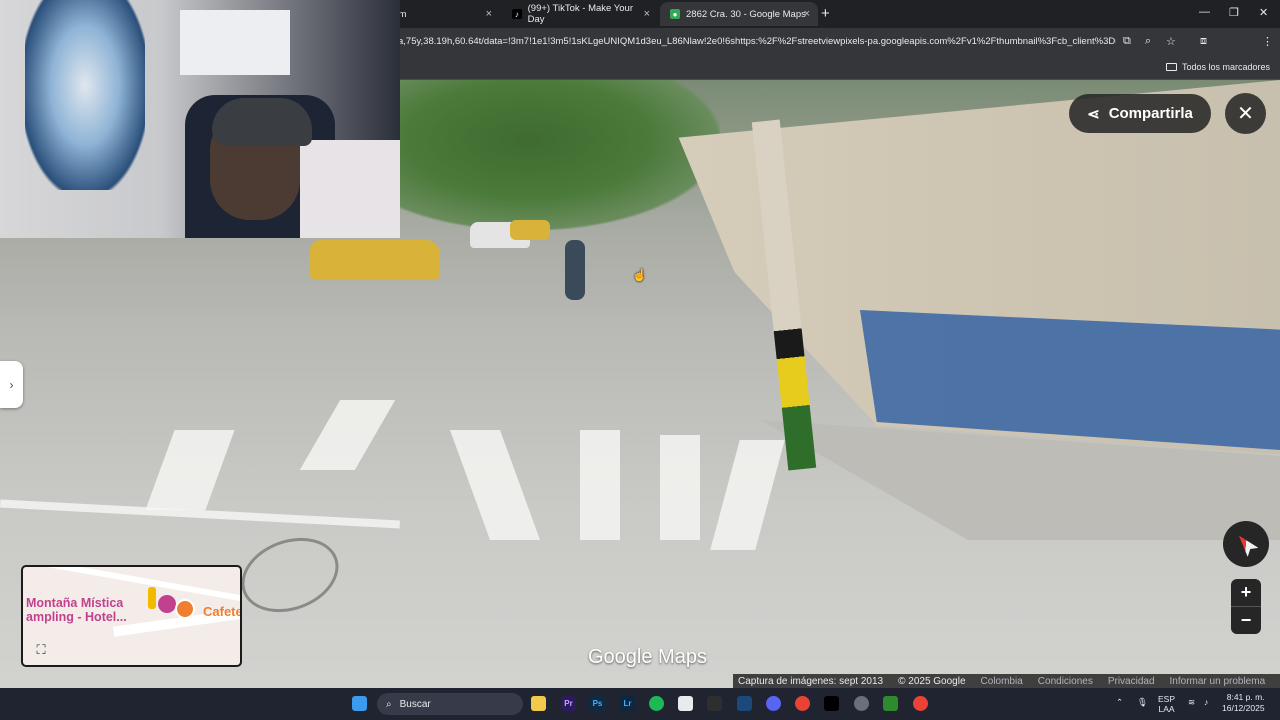  What do you see at coordinates (802, 703) in the screenshot?
I see `chrome-icon` at bounding box center [802, 703].